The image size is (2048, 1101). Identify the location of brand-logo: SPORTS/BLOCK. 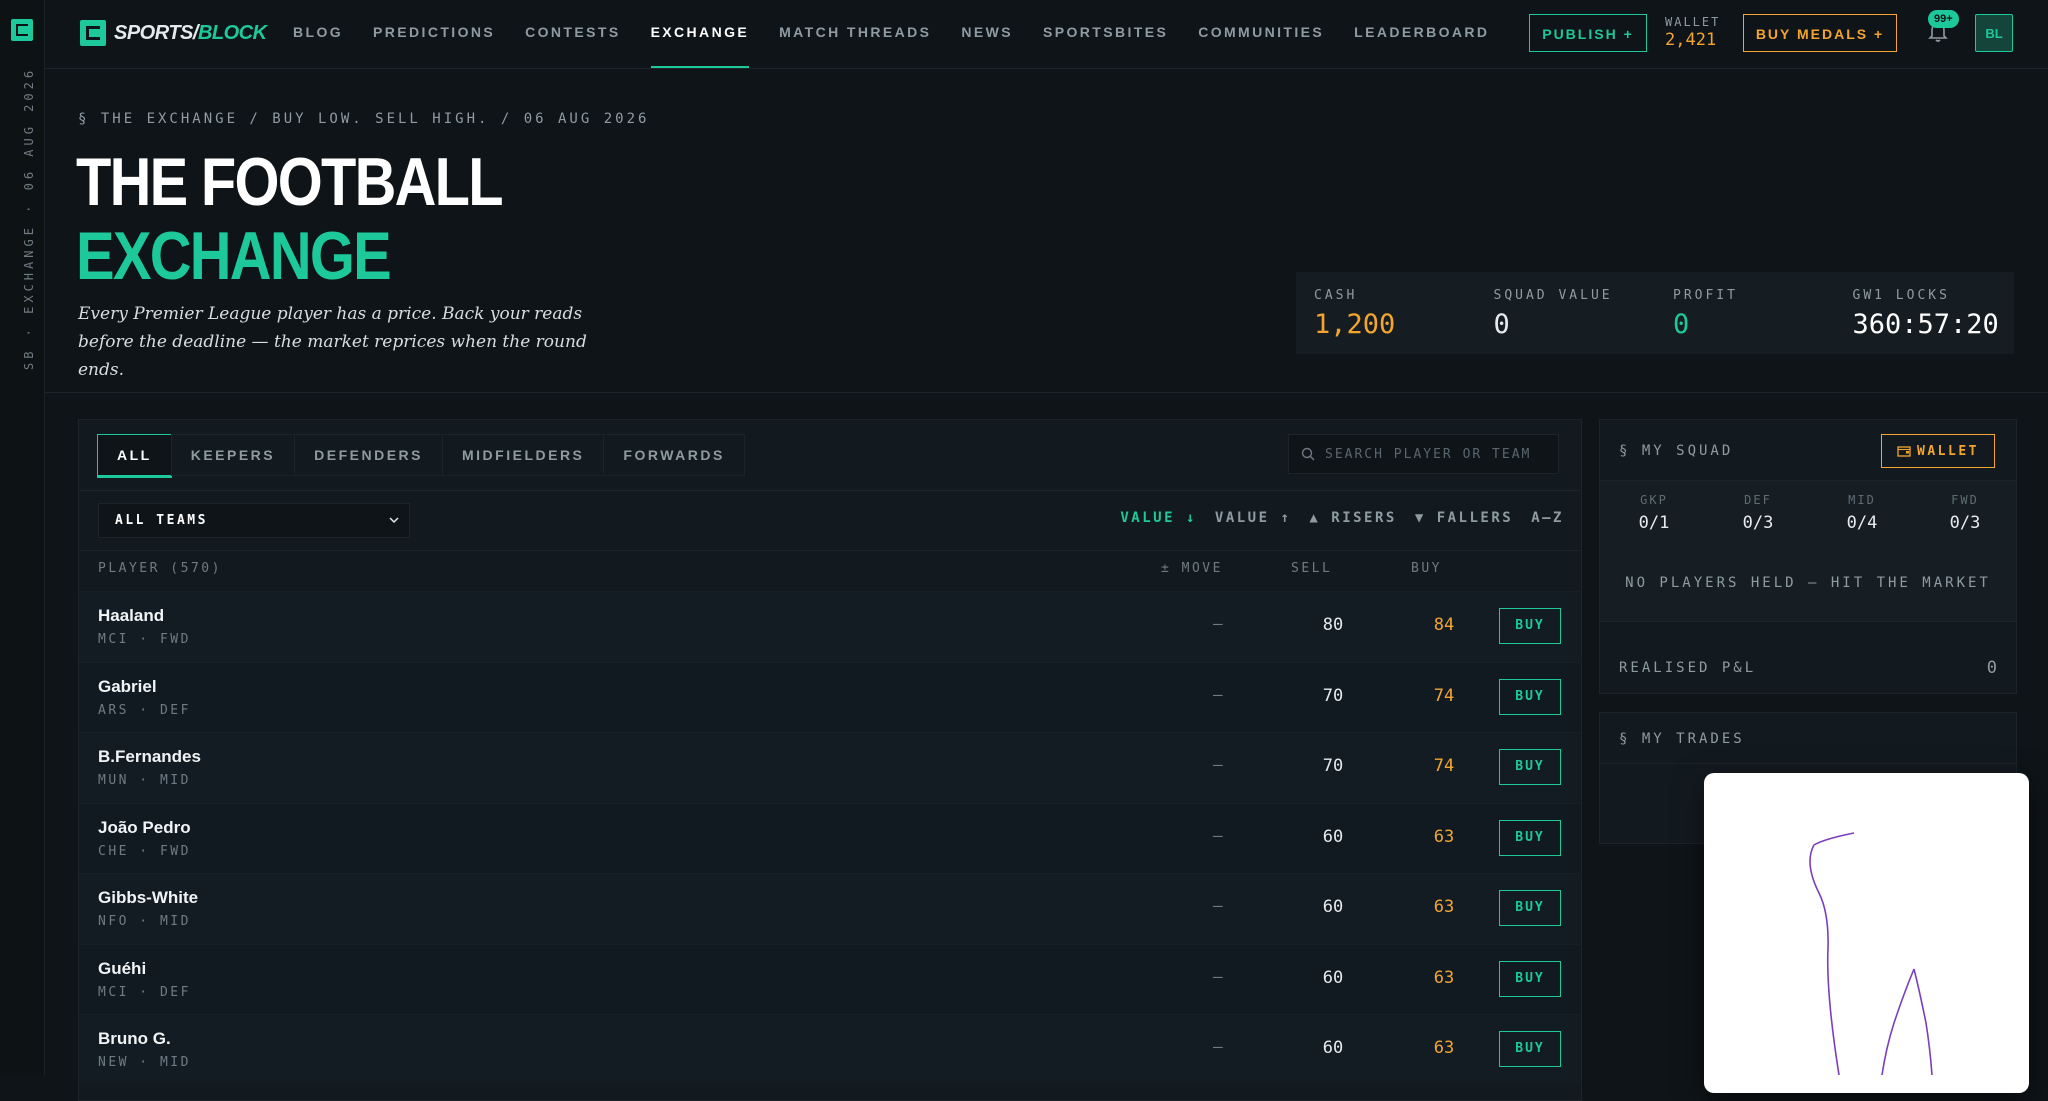
(173, 33).